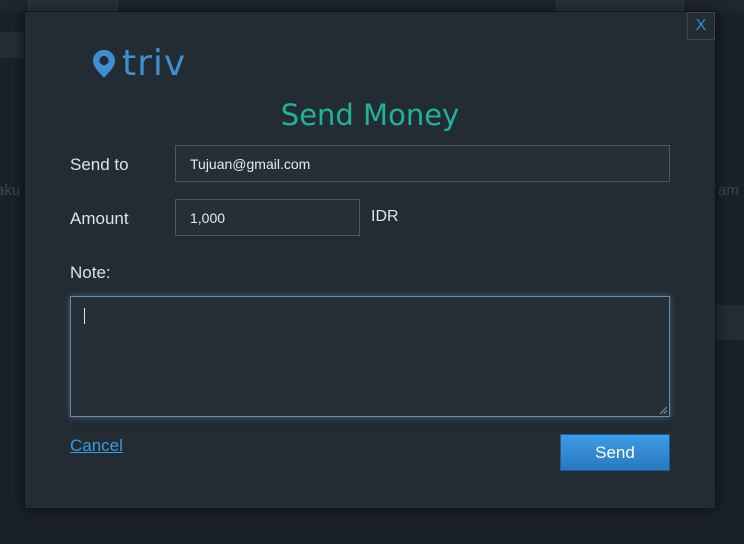 This screenshot has width=744, height=544. What do you see at coordinates (620, 5) in the screenshot?
I see `background-button-right` at bounding box center [620, 5].